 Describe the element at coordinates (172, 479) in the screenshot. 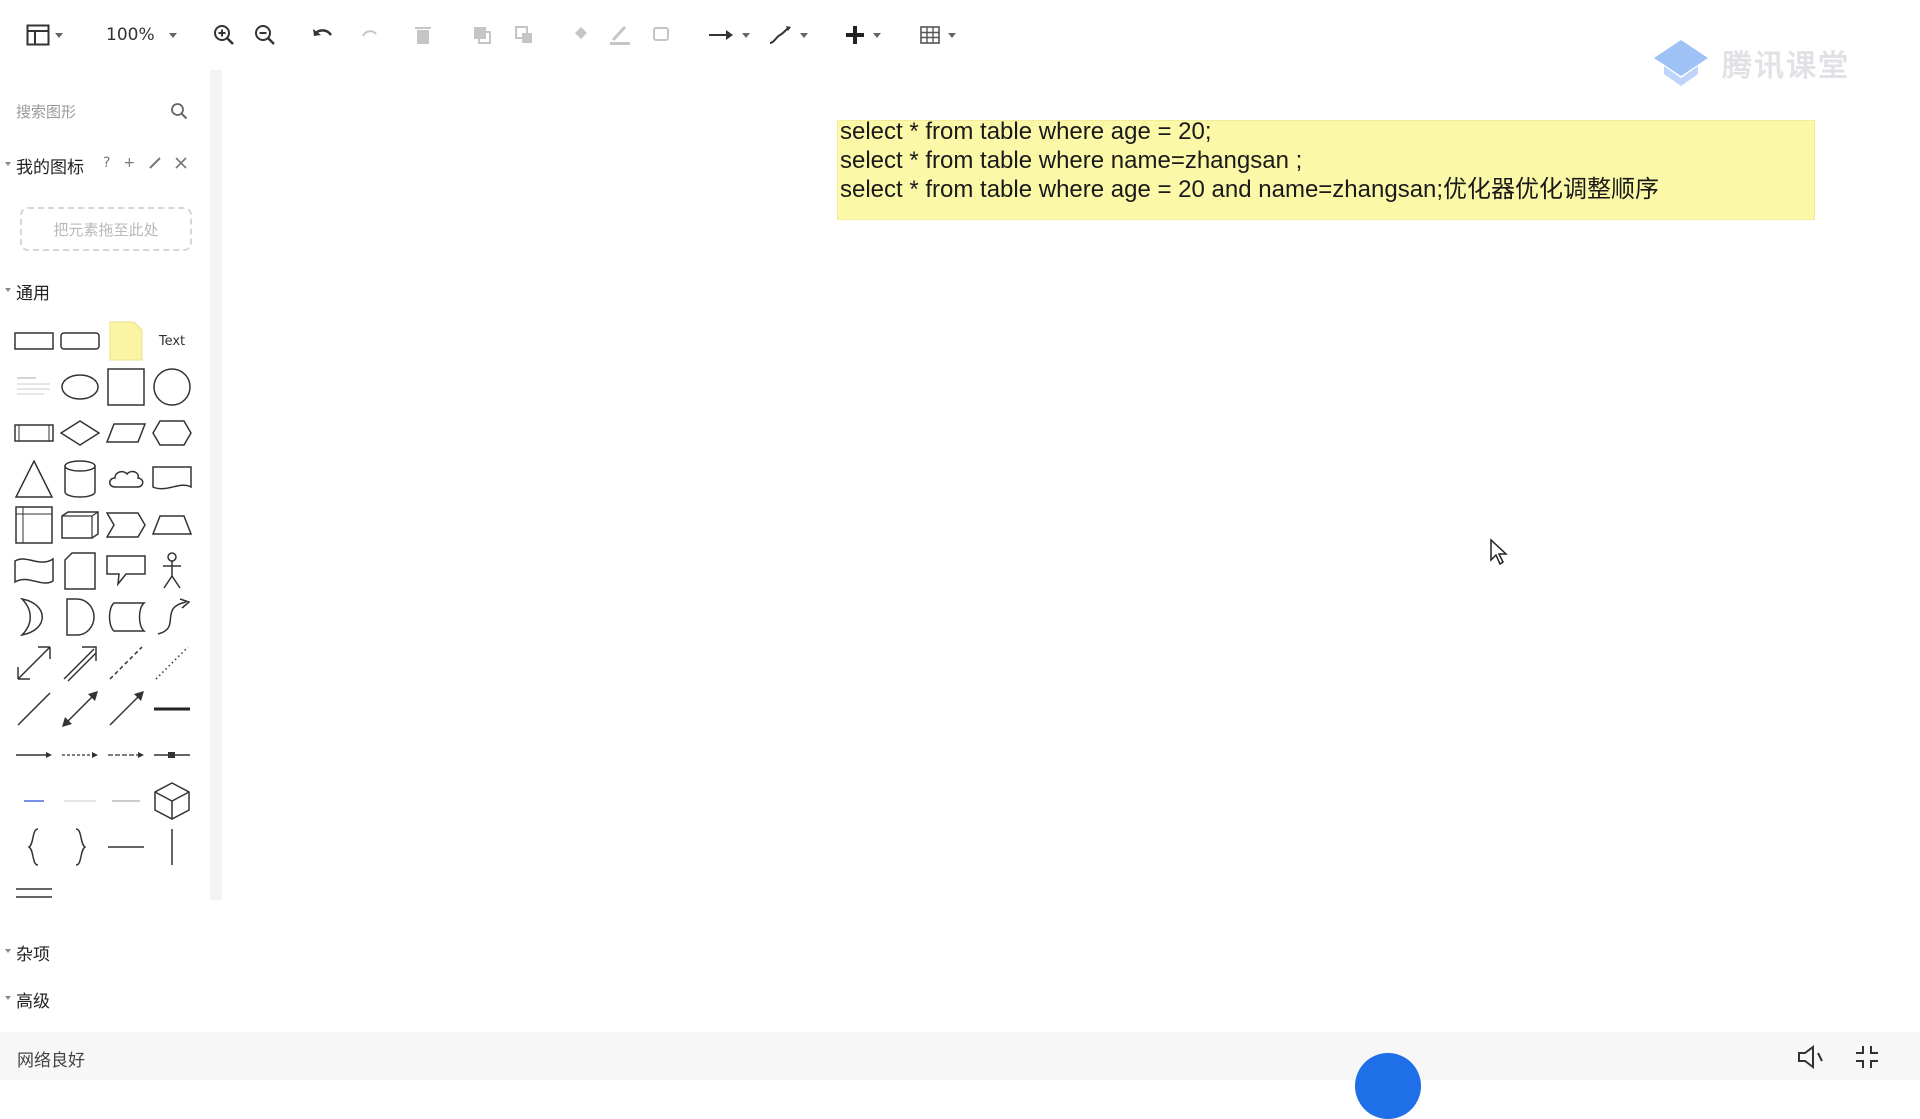

I see `shape-document` at that location.